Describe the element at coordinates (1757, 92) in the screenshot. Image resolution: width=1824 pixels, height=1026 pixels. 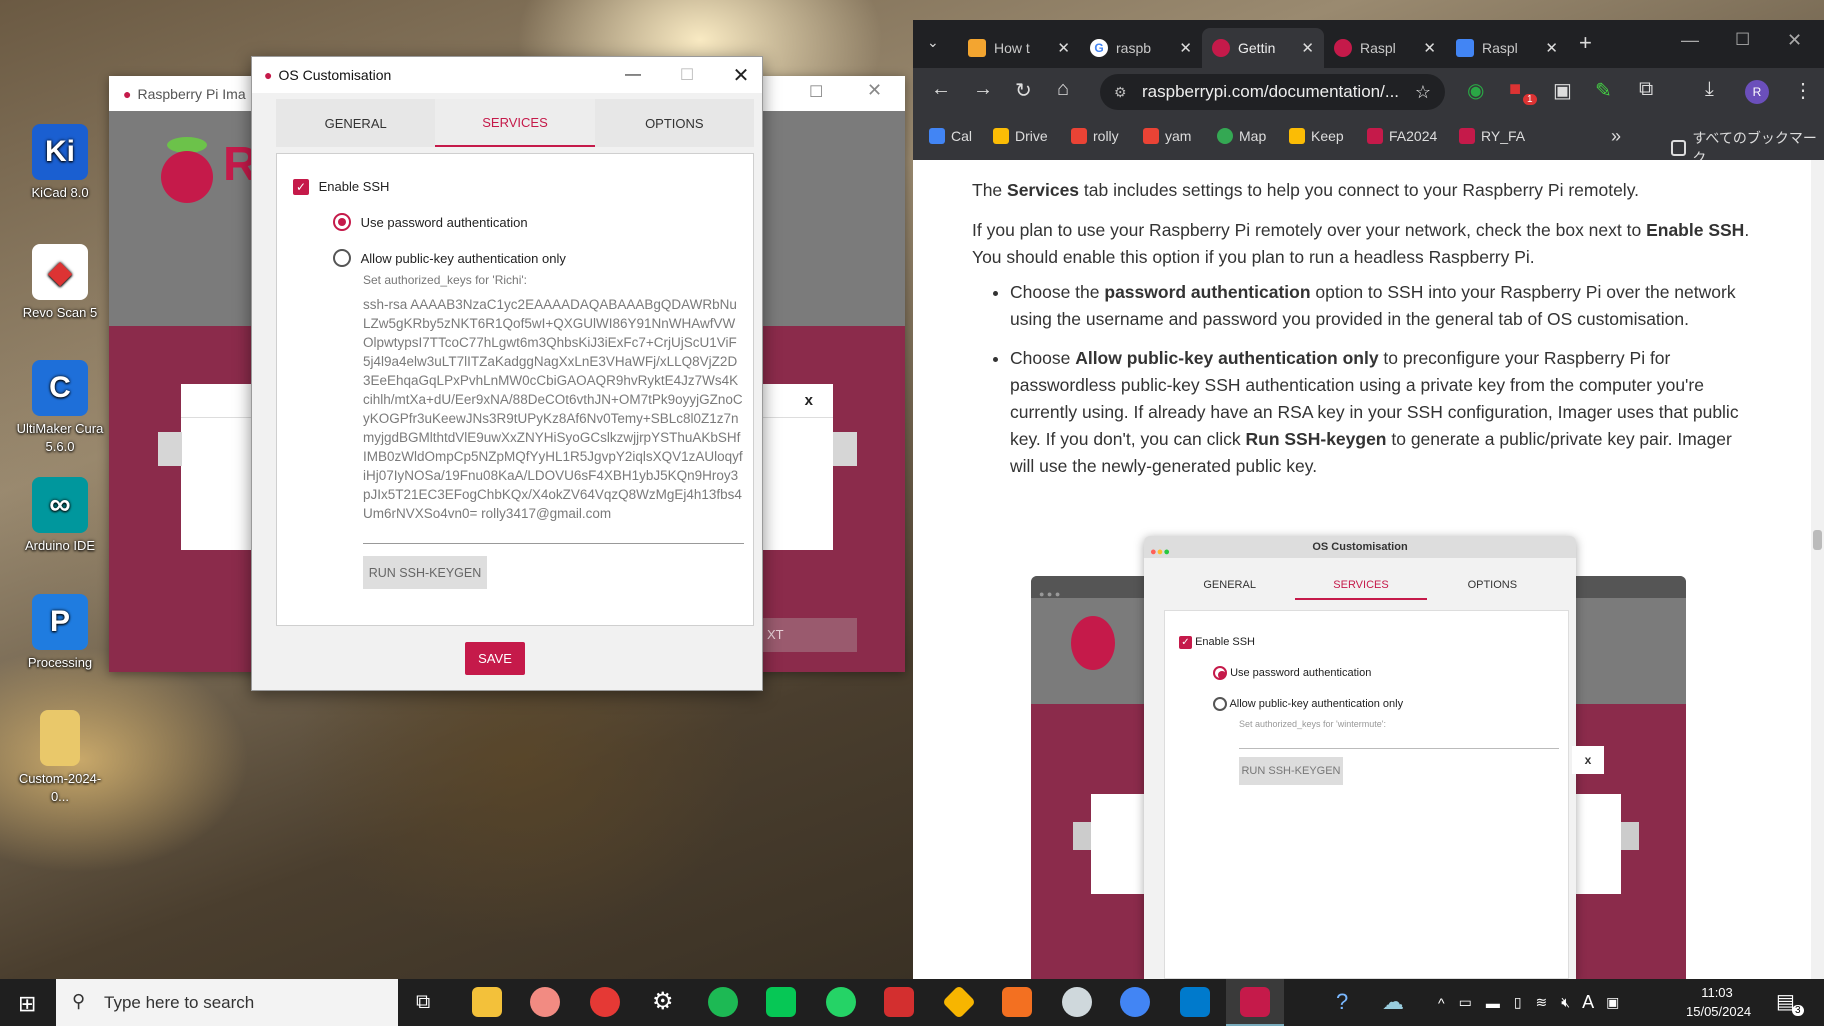
I see `profile-avatar: R` at that location.